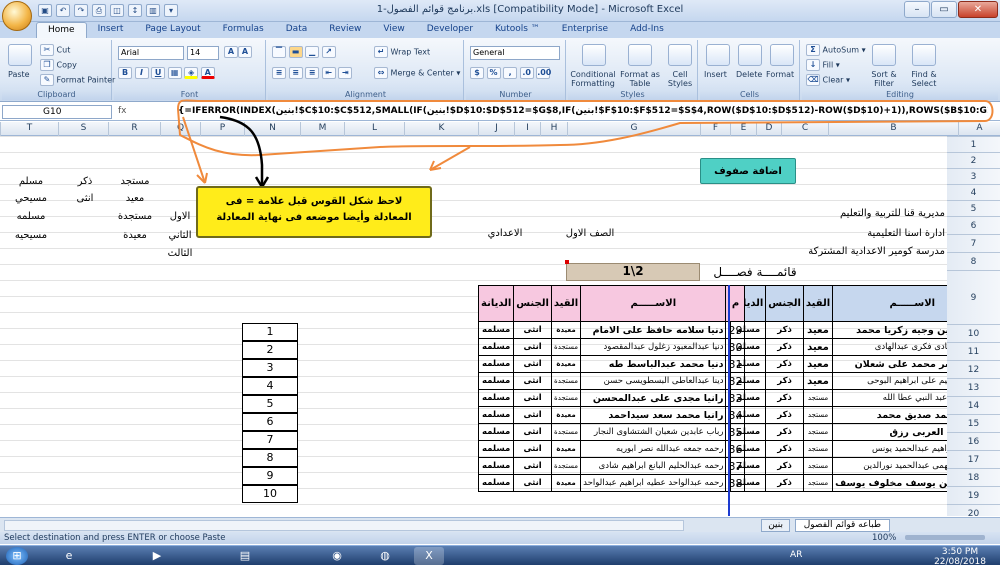 The image size is (1000, 567). Describe the element at coordinates (889, 449) in the screenshot. I see `table-cell-name: عبدالدين ابراهيم عبدالحميد يونس` at that location.